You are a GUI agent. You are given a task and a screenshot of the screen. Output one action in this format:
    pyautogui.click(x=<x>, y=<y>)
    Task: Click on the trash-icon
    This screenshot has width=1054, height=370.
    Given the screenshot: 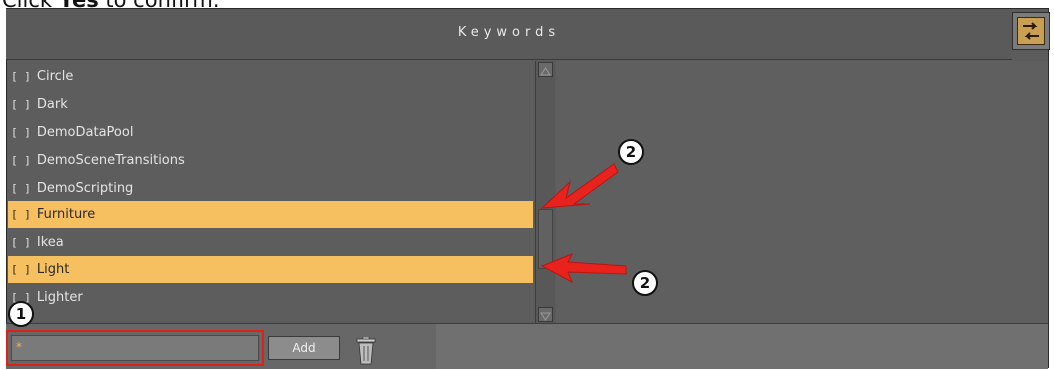 What is the action you would take?
    pyautogui.click(x=366, y=350)
    